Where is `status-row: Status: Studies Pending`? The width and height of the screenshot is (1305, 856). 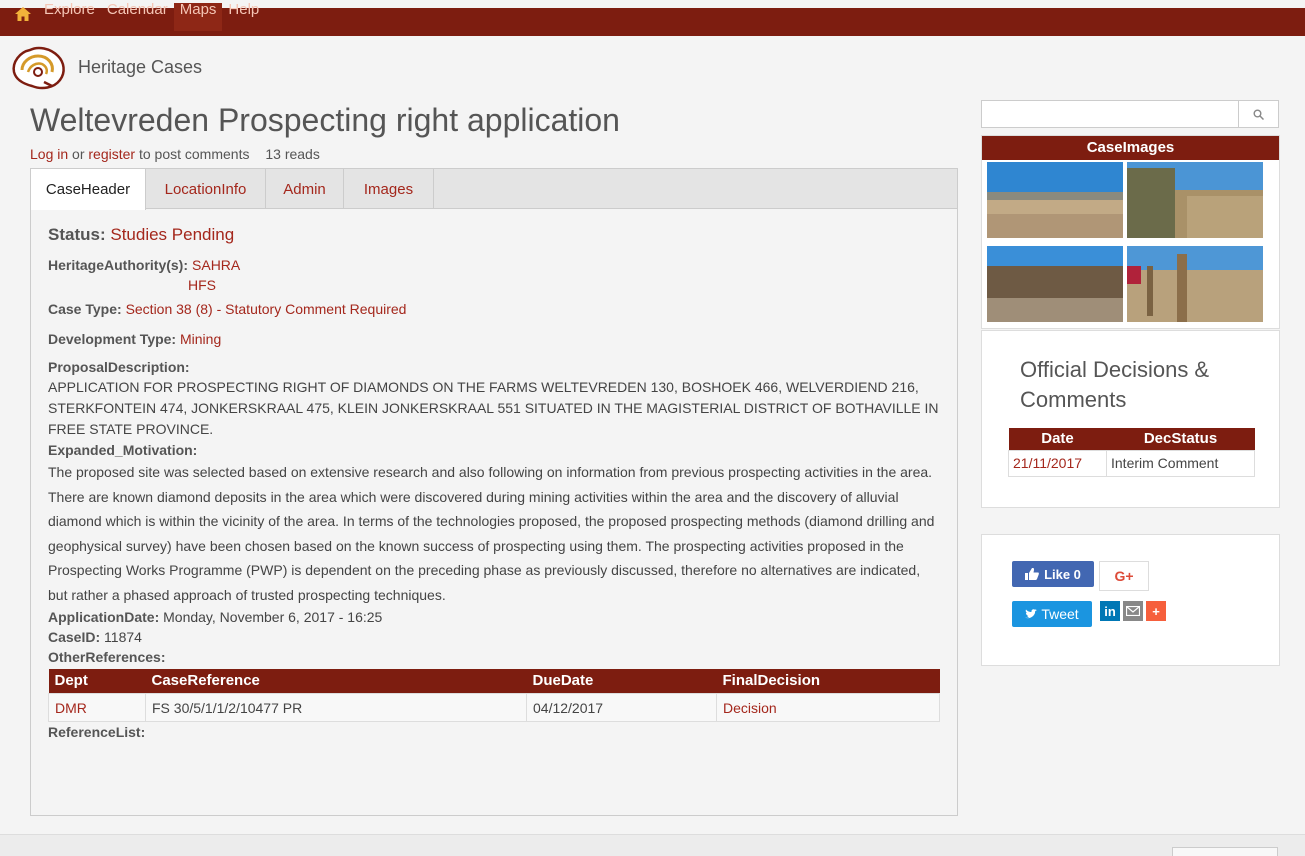
status-row: Status: Studies Pending is located at coordinates (493, 235).